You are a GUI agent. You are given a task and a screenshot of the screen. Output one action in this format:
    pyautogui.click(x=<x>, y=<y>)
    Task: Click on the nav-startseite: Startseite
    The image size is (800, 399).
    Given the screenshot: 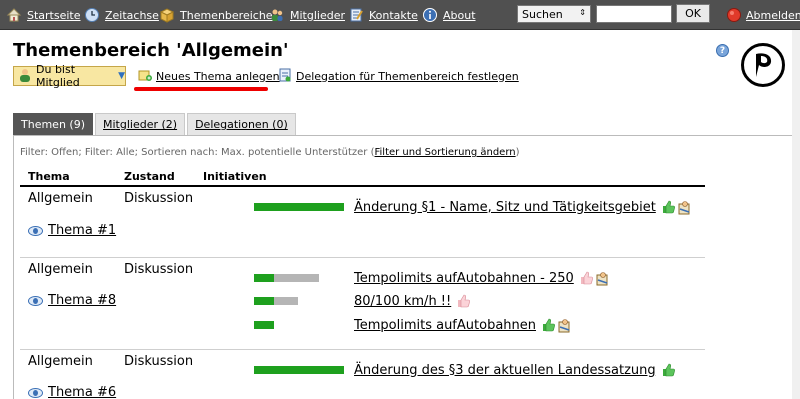 What is the action you would take?
    pyautogui.click(x=43, y=15)
    